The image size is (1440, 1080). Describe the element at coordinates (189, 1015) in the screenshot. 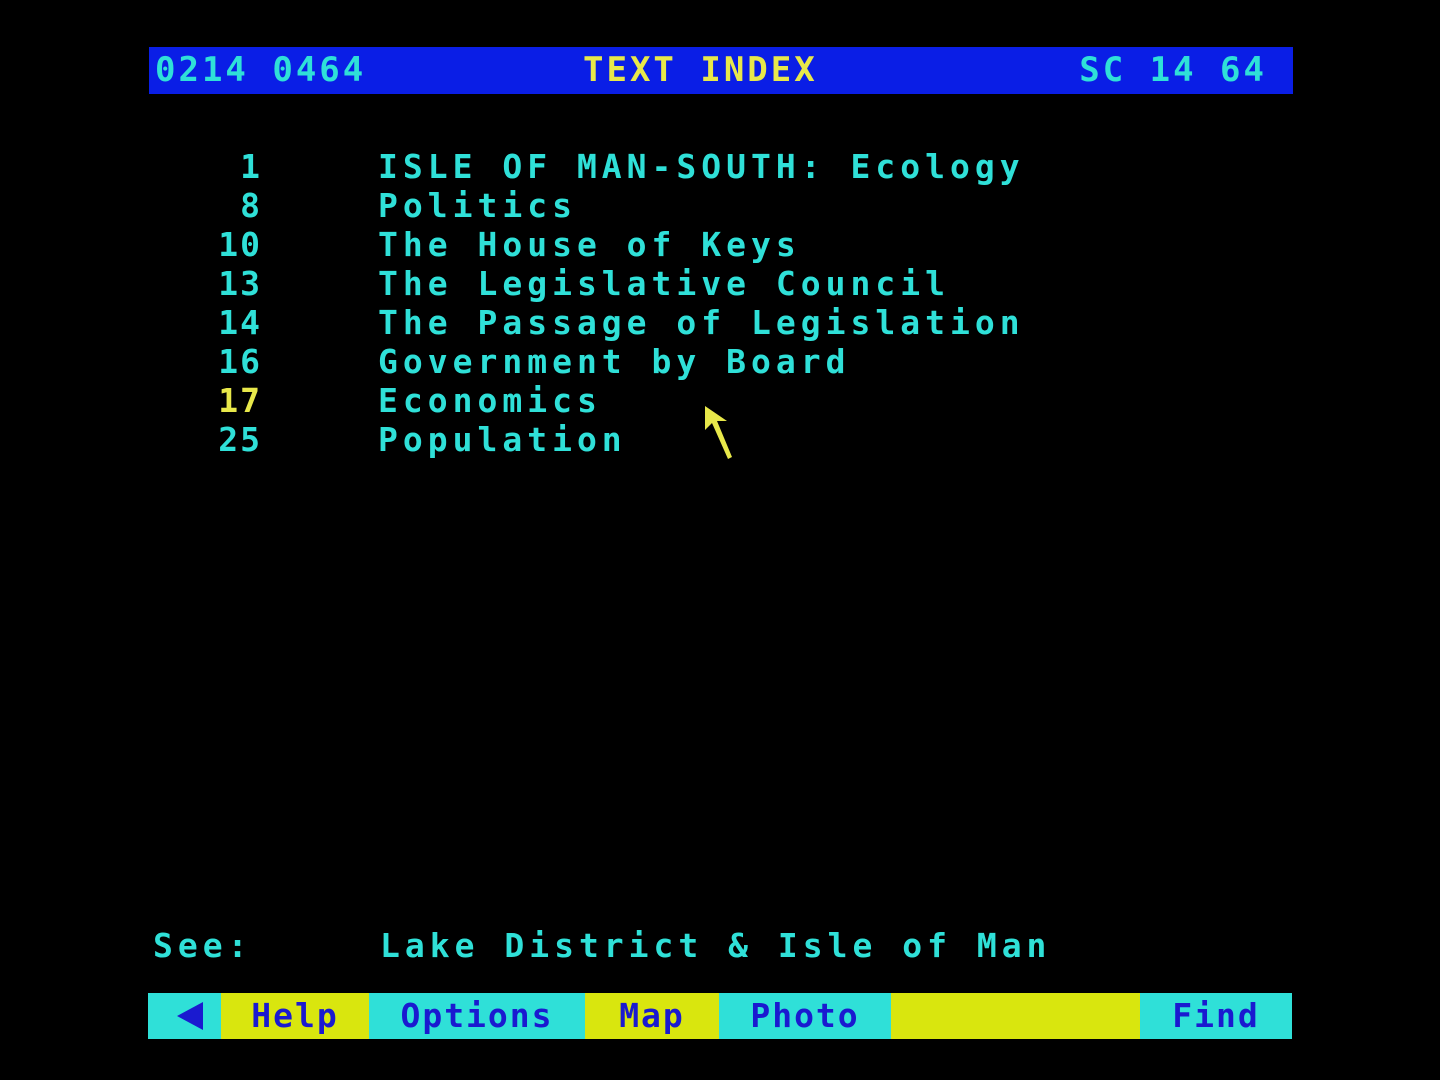

I see `left-arrow-icon` at that location.